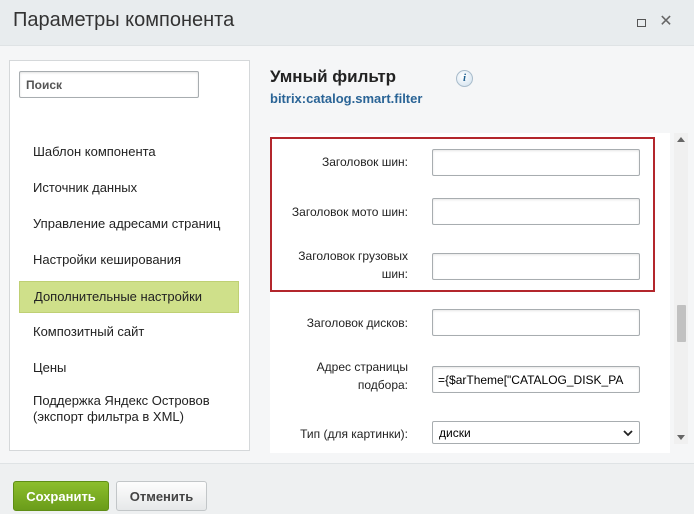 This screenshot has height=514, width=694. What do you see at coordinates (347, 488) in the screenshot?
I see `dialog-footer: Сохранить Отменить` at bounding box center [347, 488].